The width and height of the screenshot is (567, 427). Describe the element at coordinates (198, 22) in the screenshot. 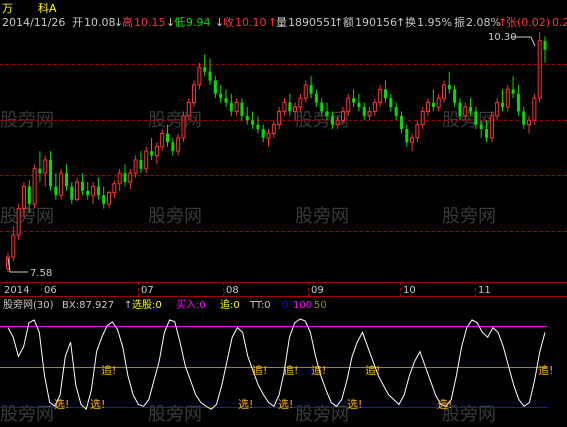

I see `header-low-value: 9.94` at that location.